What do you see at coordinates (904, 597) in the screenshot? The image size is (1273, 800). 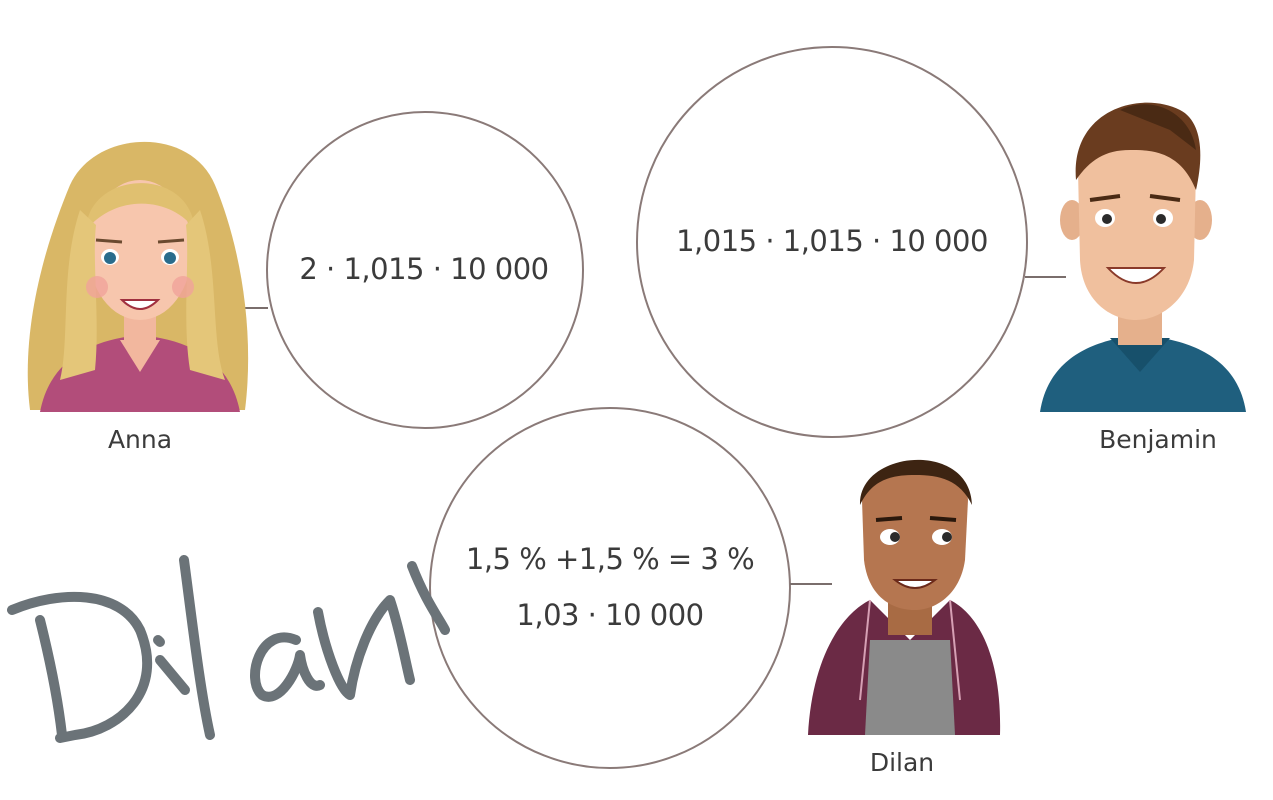 I see `dilan-avatar` at bounding box center [904, 597].